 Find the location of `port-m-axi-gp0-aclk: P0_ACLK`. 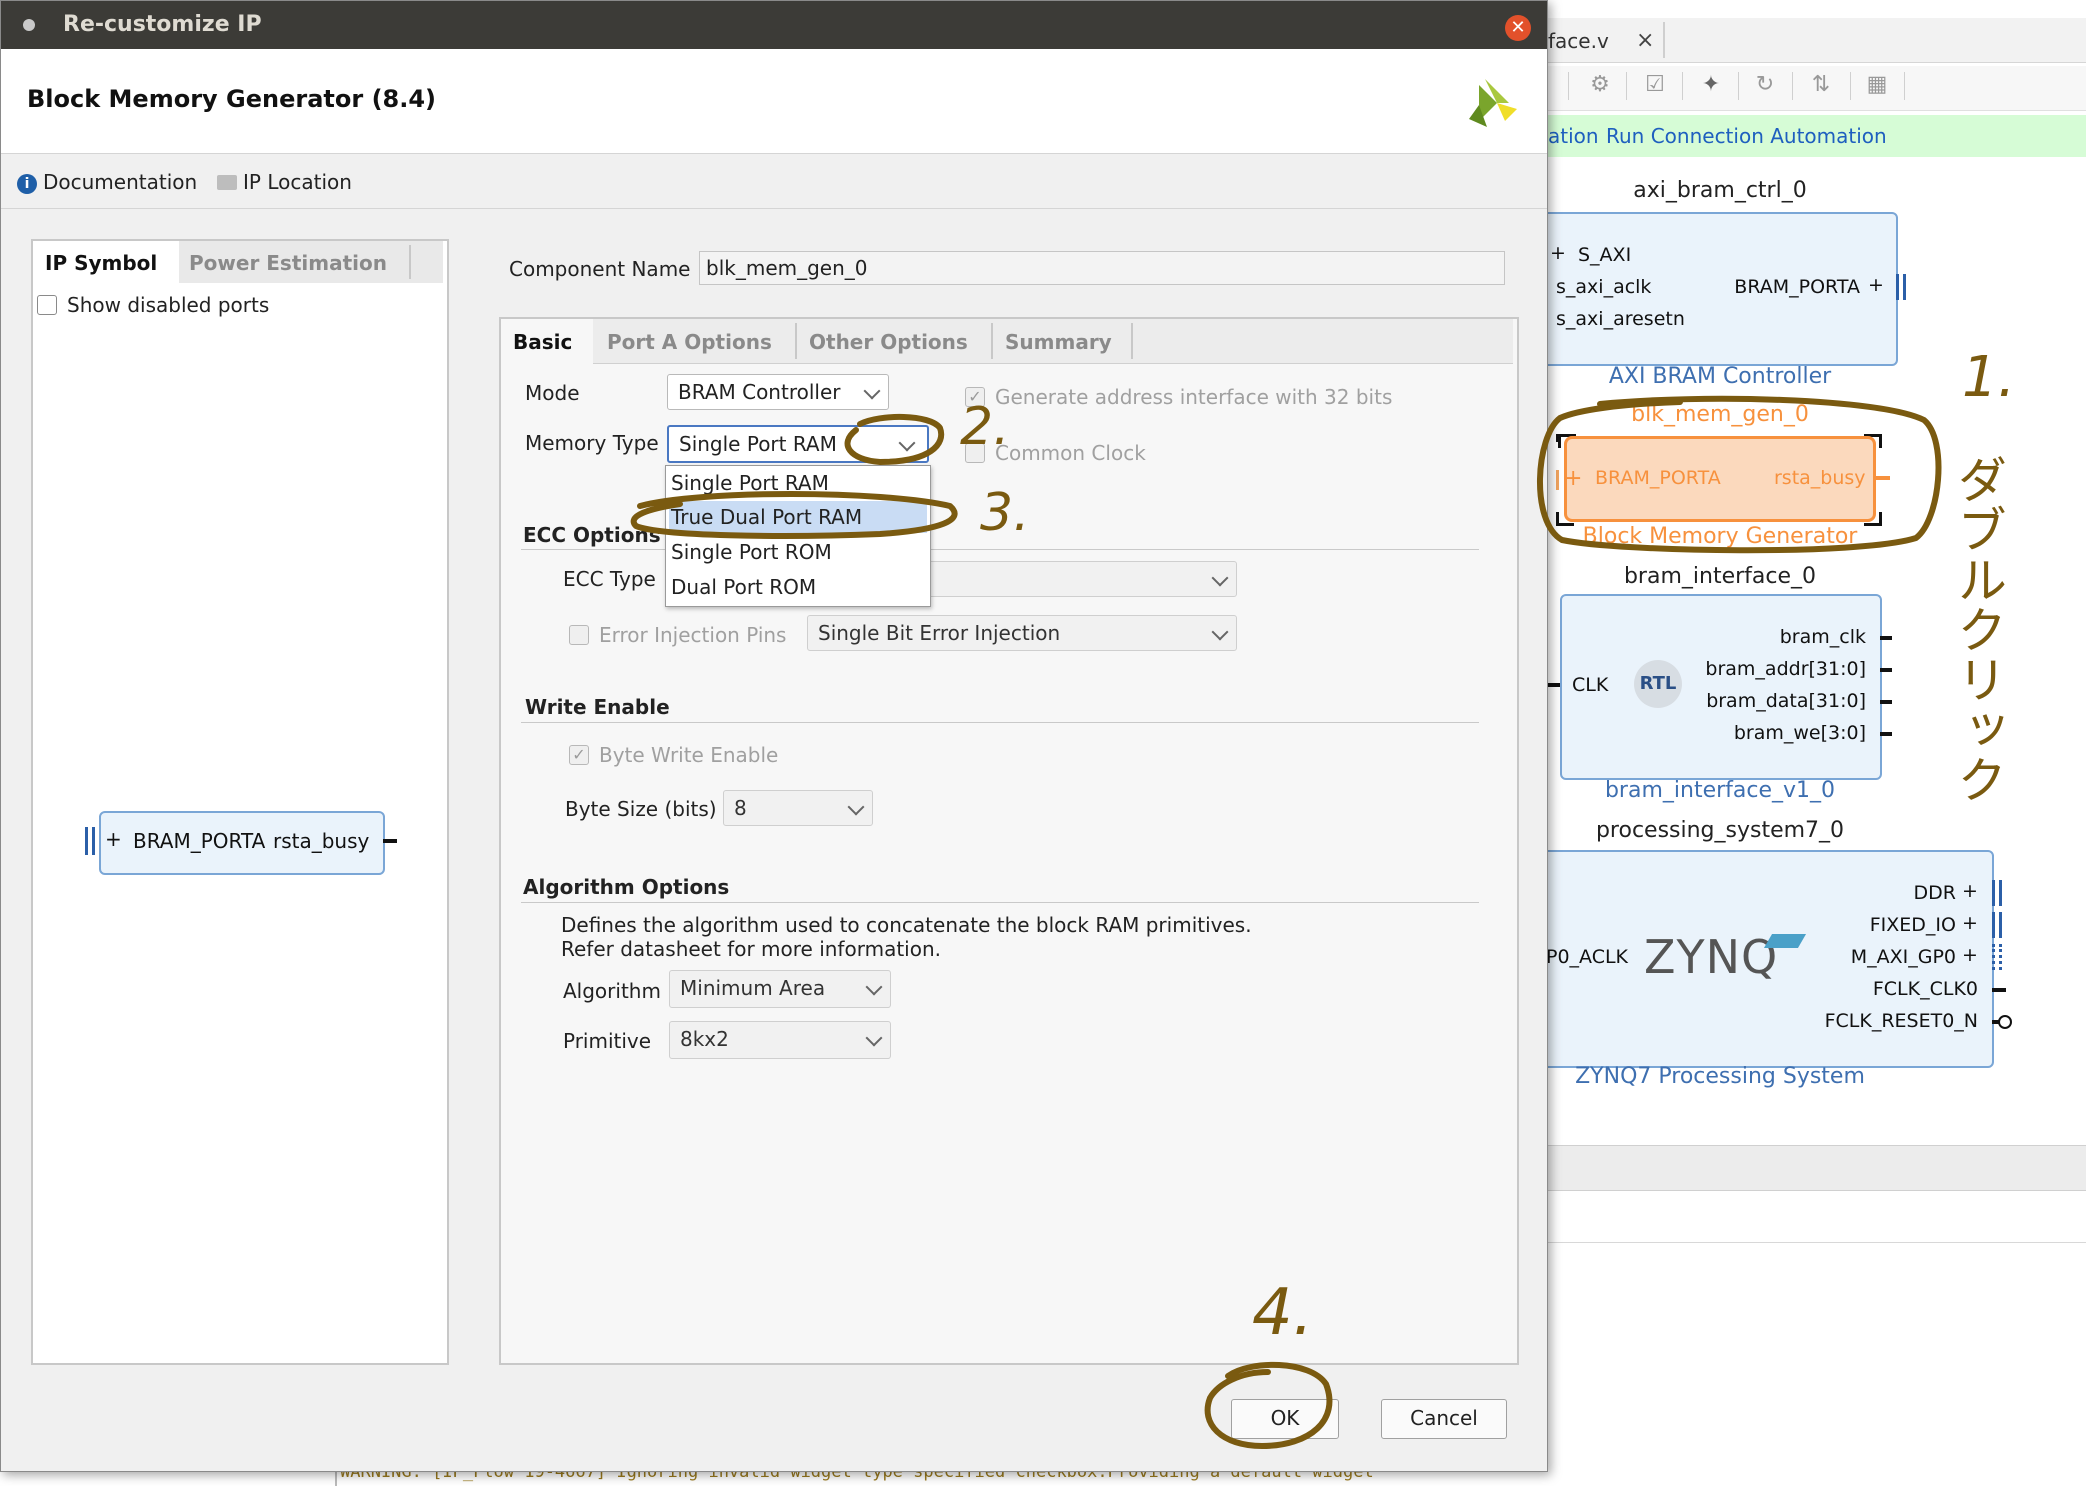

port-m-axi-gp0-aclk: P0_ACLK is located at coordinates (1587, 957).